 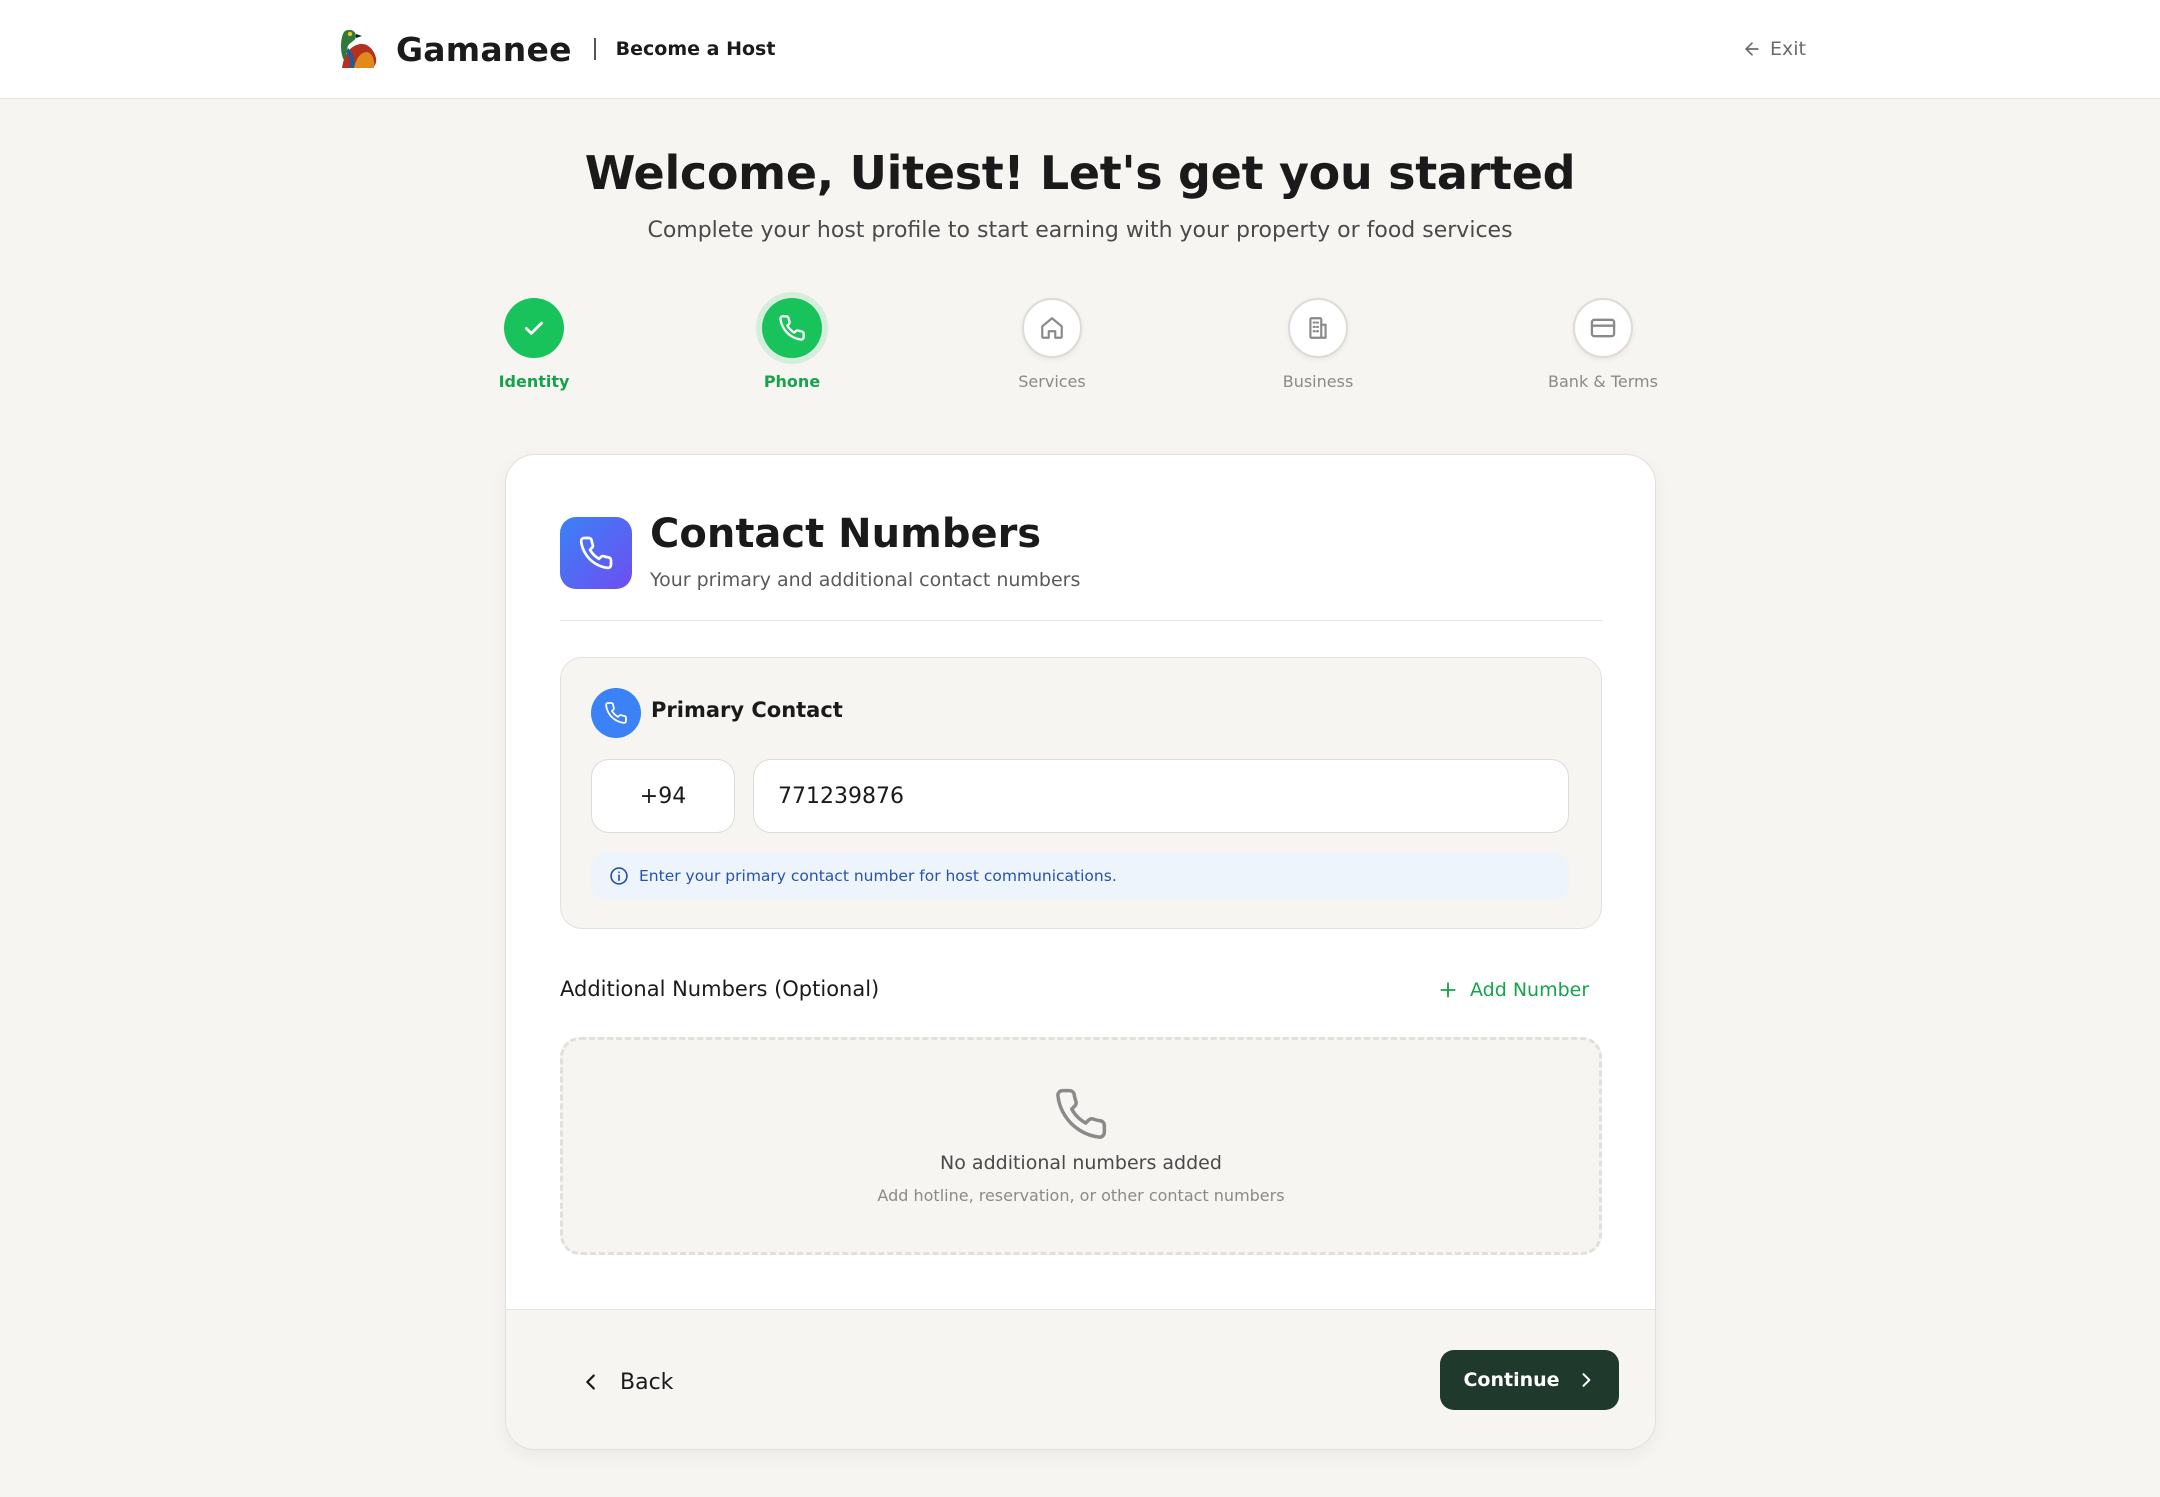 I want to click on step-bank-terms: Bank & Terms, so click(x=1603, y=344).